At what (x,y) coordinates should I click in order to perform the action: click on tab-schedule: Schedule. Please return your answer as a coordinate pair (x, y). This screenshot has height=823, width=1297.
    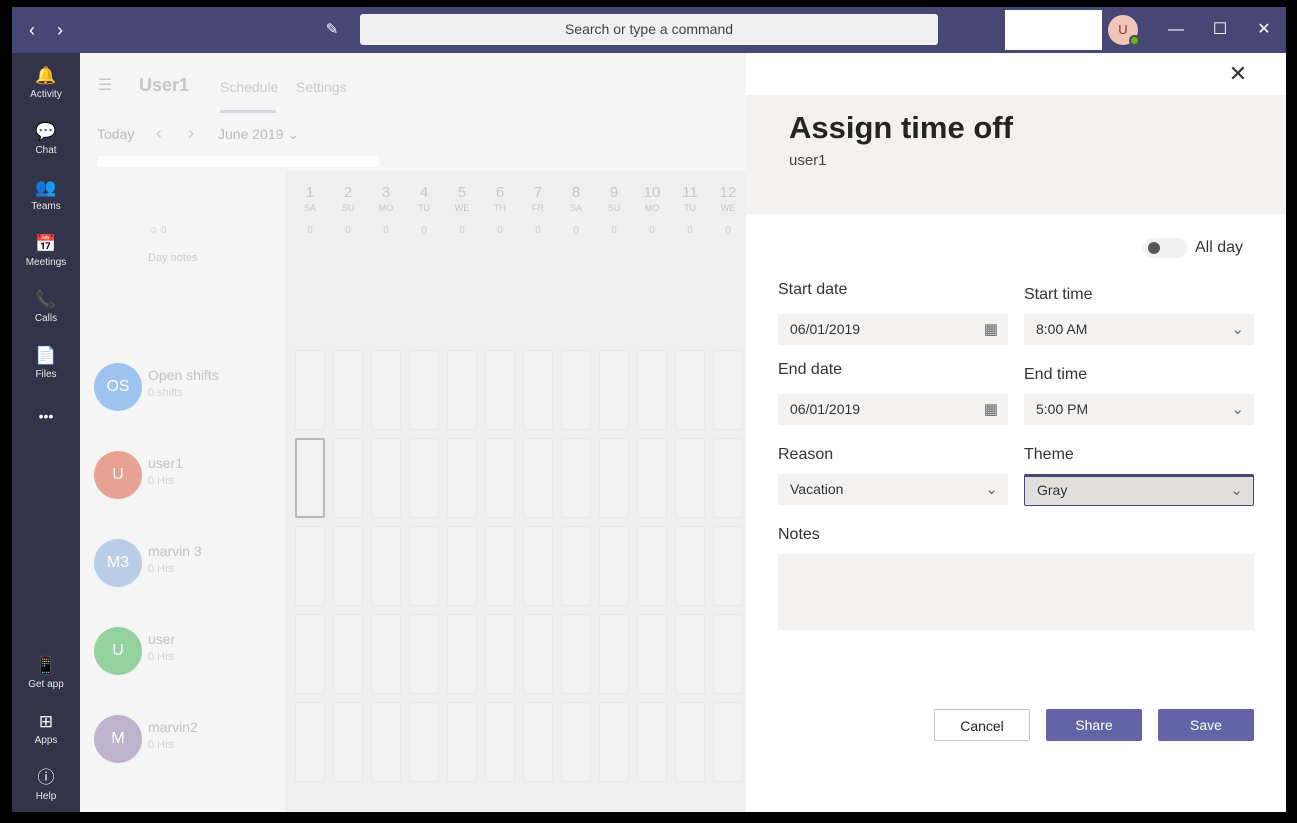
    Looking at the image, I should click on (249, 87).